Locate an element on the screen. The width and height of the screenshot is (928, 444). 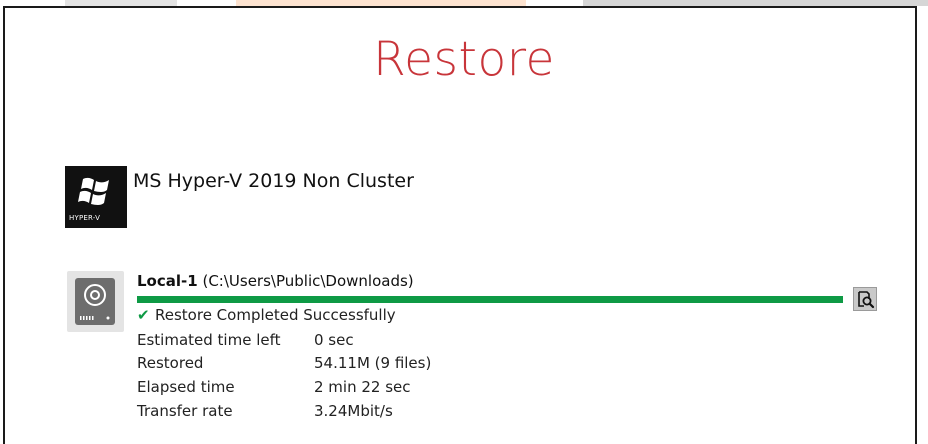
detail-value: 3.24Mbit/s is located at coordinates (353, 411).